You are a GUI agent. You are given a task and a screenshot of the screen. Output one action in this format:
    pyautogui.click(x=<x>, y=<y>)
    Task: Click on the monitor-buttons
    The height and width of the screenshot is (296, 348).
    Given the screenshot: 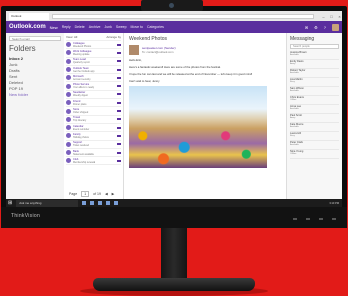 What is the action you would take?
    pyautogui.click(x=314, y=219)
    